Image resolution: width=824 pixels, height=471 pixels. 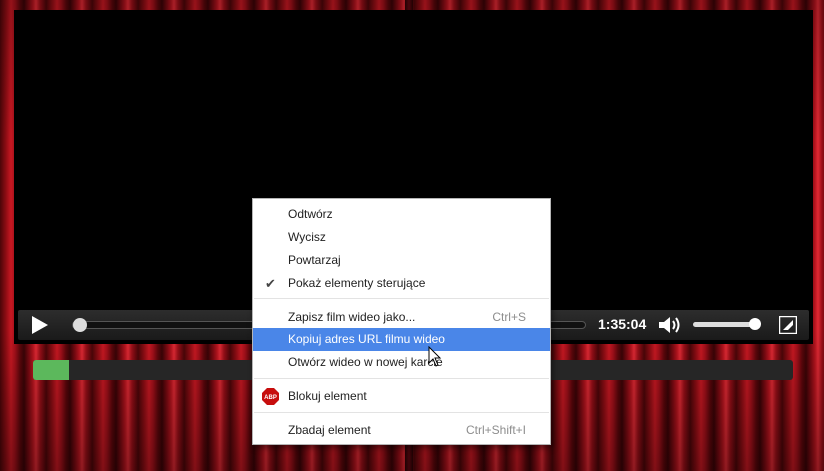 I want to click on menu-item-label: Odtwórz, so click(x=310, y=214).